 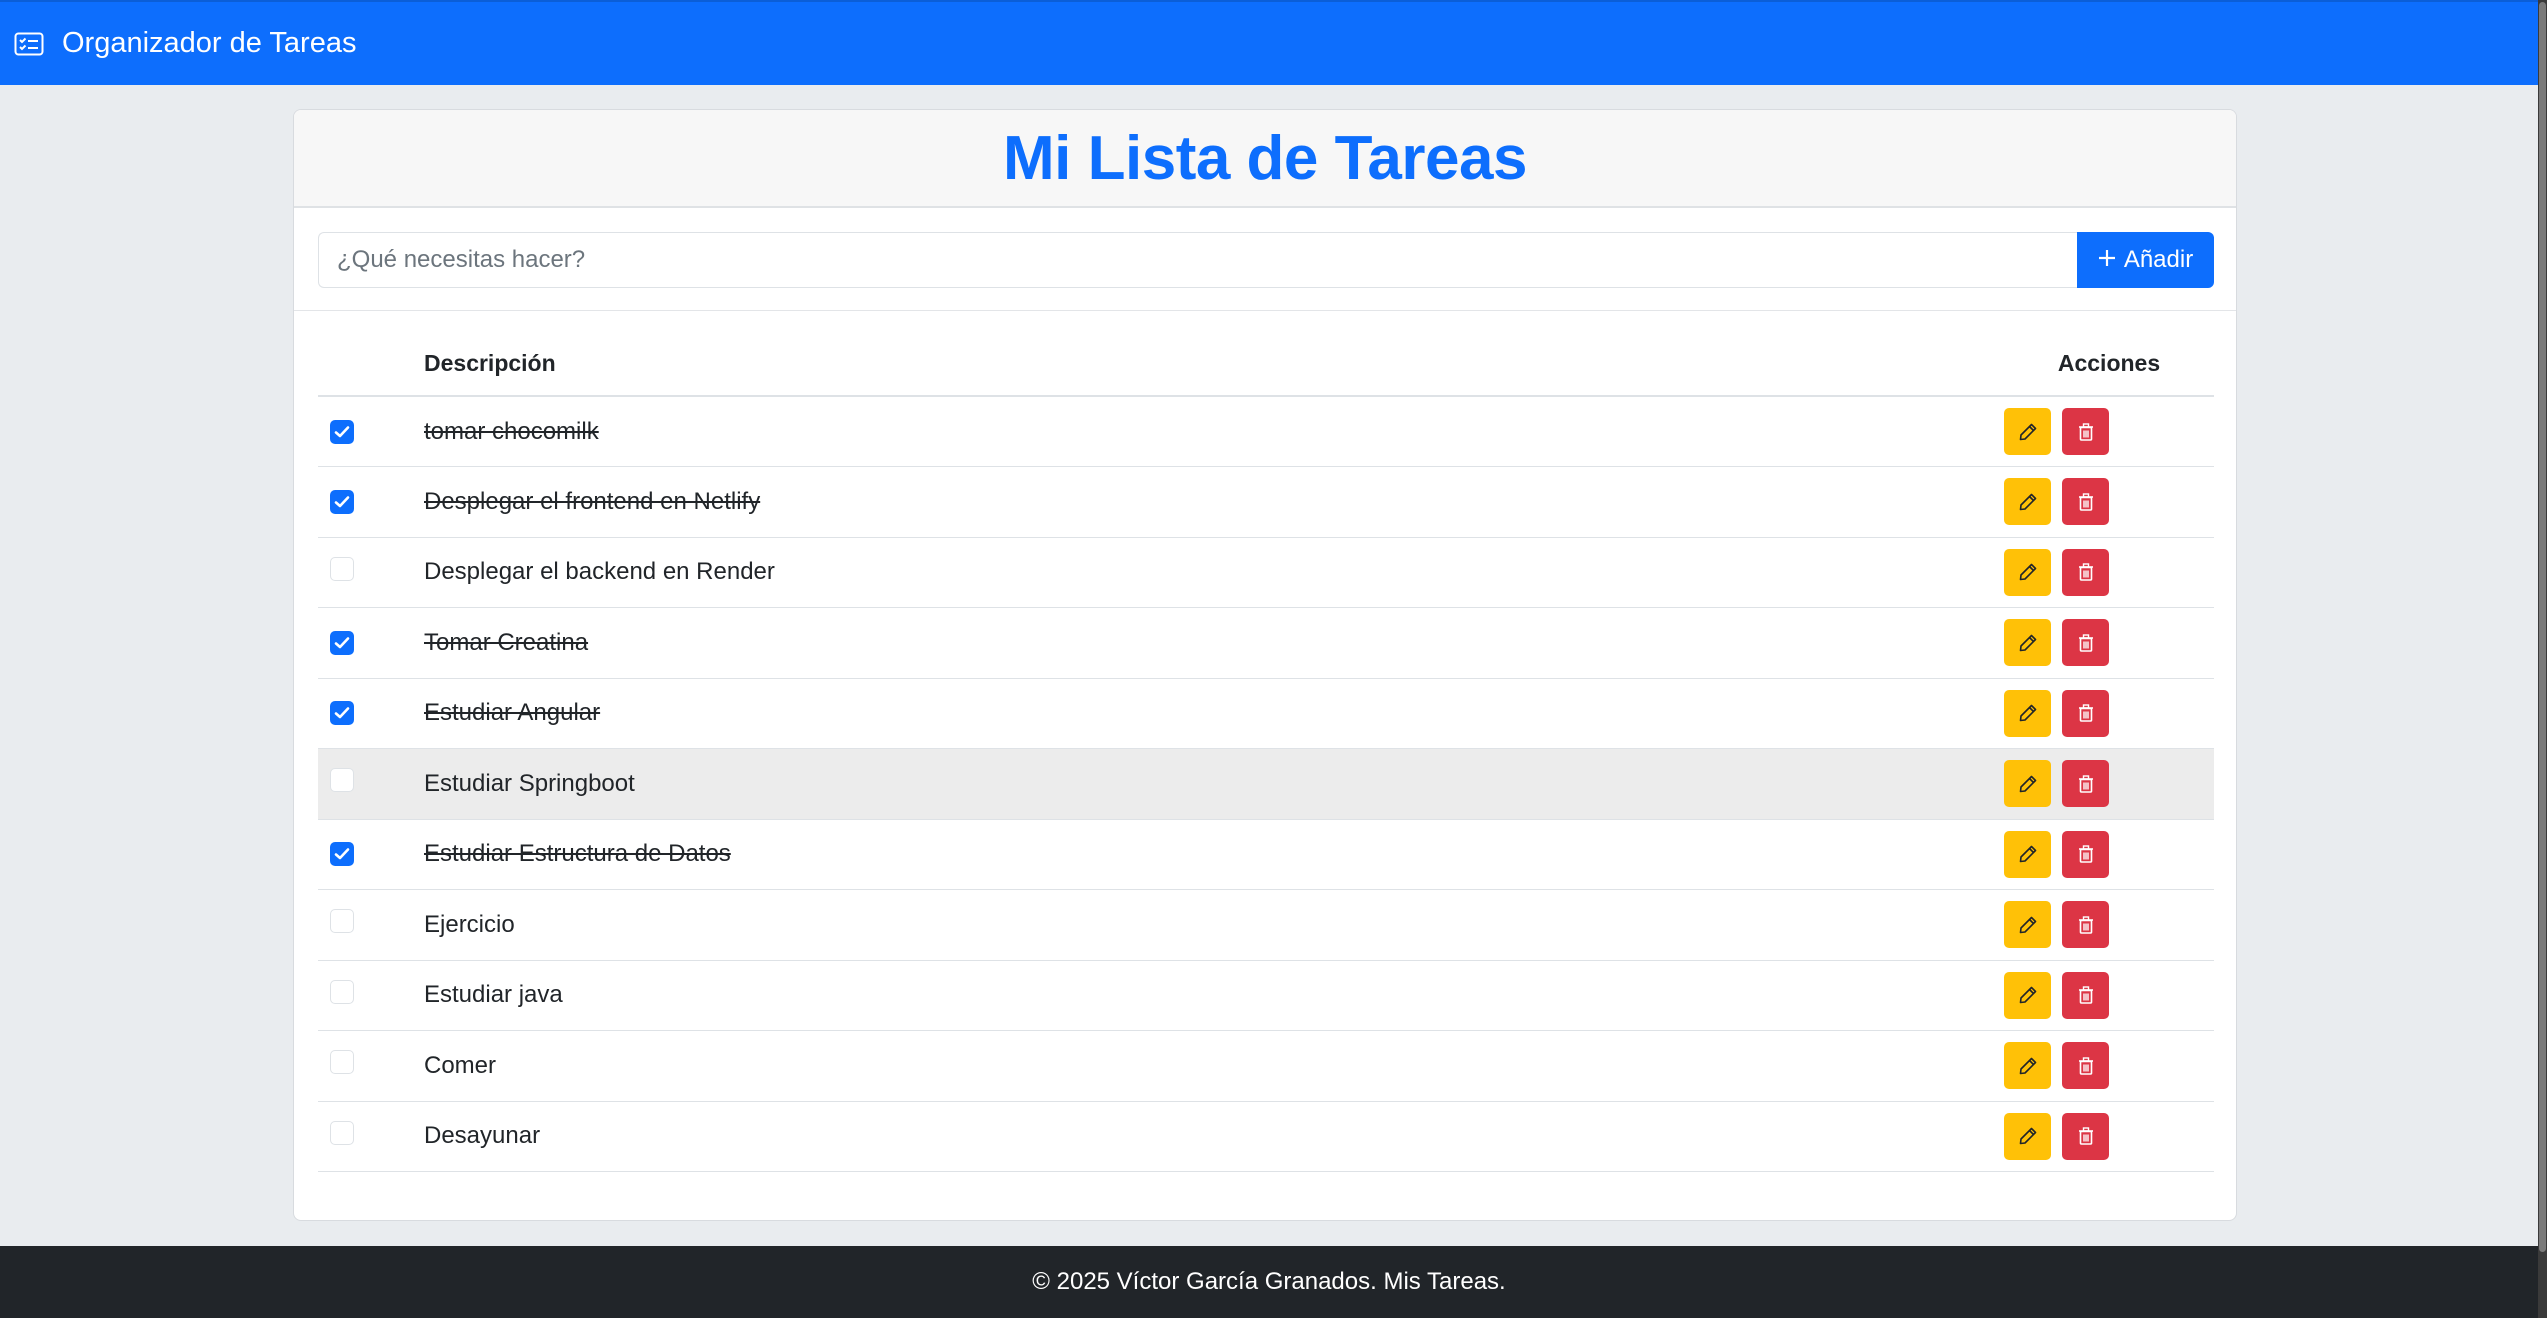 What do you see at coordinates (1266, 854) in the screenshot?
I see `table-row: Estudiar Estructura de Datos` at bounding box center [1266, 854].